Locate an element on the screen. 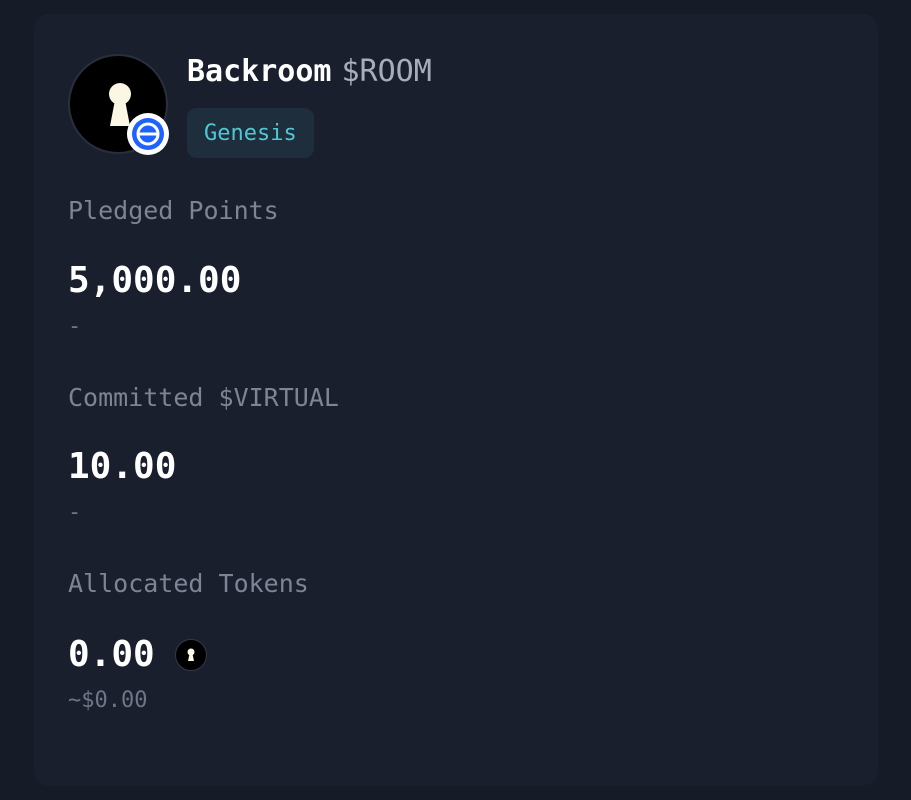  committed-virtual-value: 10.00 is located at coordinates (122, 466).